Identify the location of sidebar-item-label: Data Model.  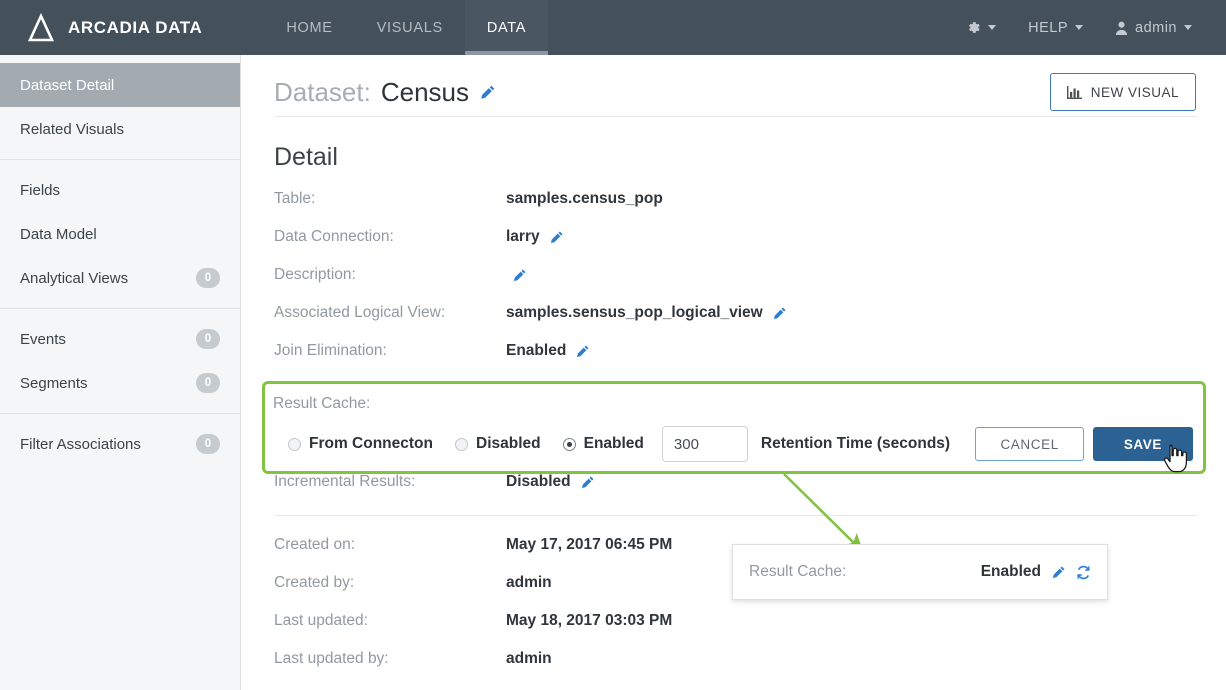
(58, 234).